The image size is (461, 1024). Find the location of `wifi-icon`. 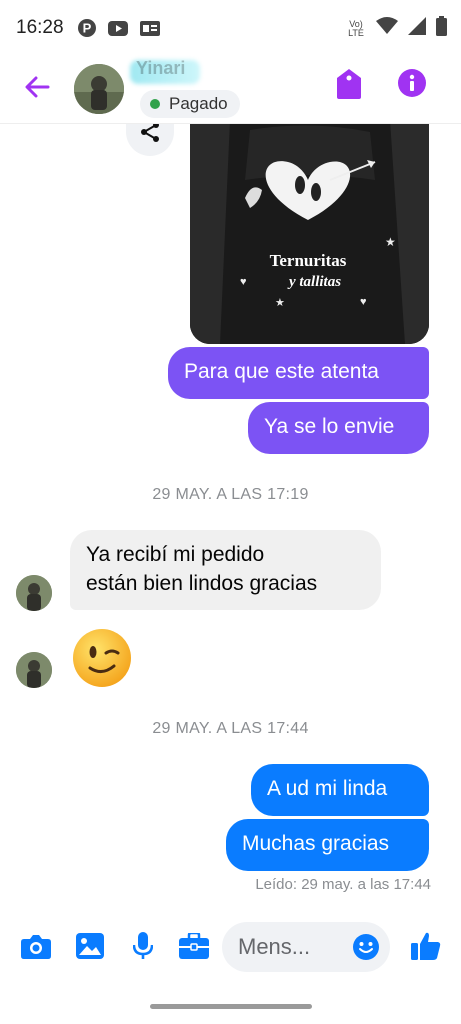

wifi-icon is located at coordinates (387, 28).